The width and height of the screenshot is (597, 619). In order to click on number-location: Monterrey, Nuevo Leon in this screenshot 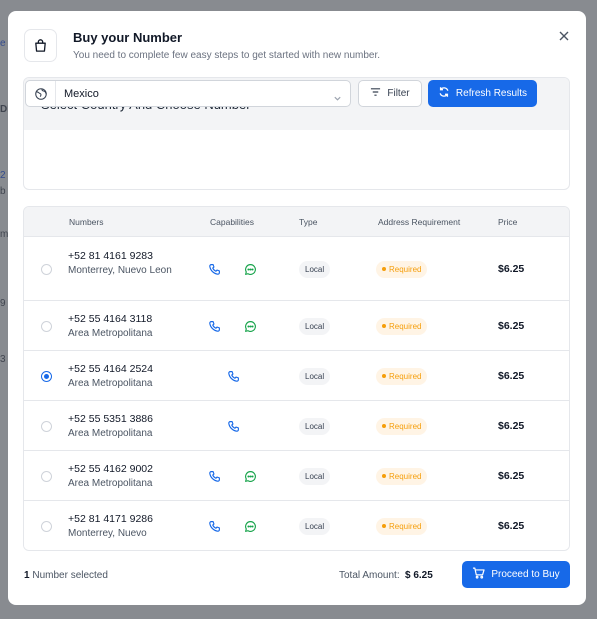, I will do `click(120, 270)`.